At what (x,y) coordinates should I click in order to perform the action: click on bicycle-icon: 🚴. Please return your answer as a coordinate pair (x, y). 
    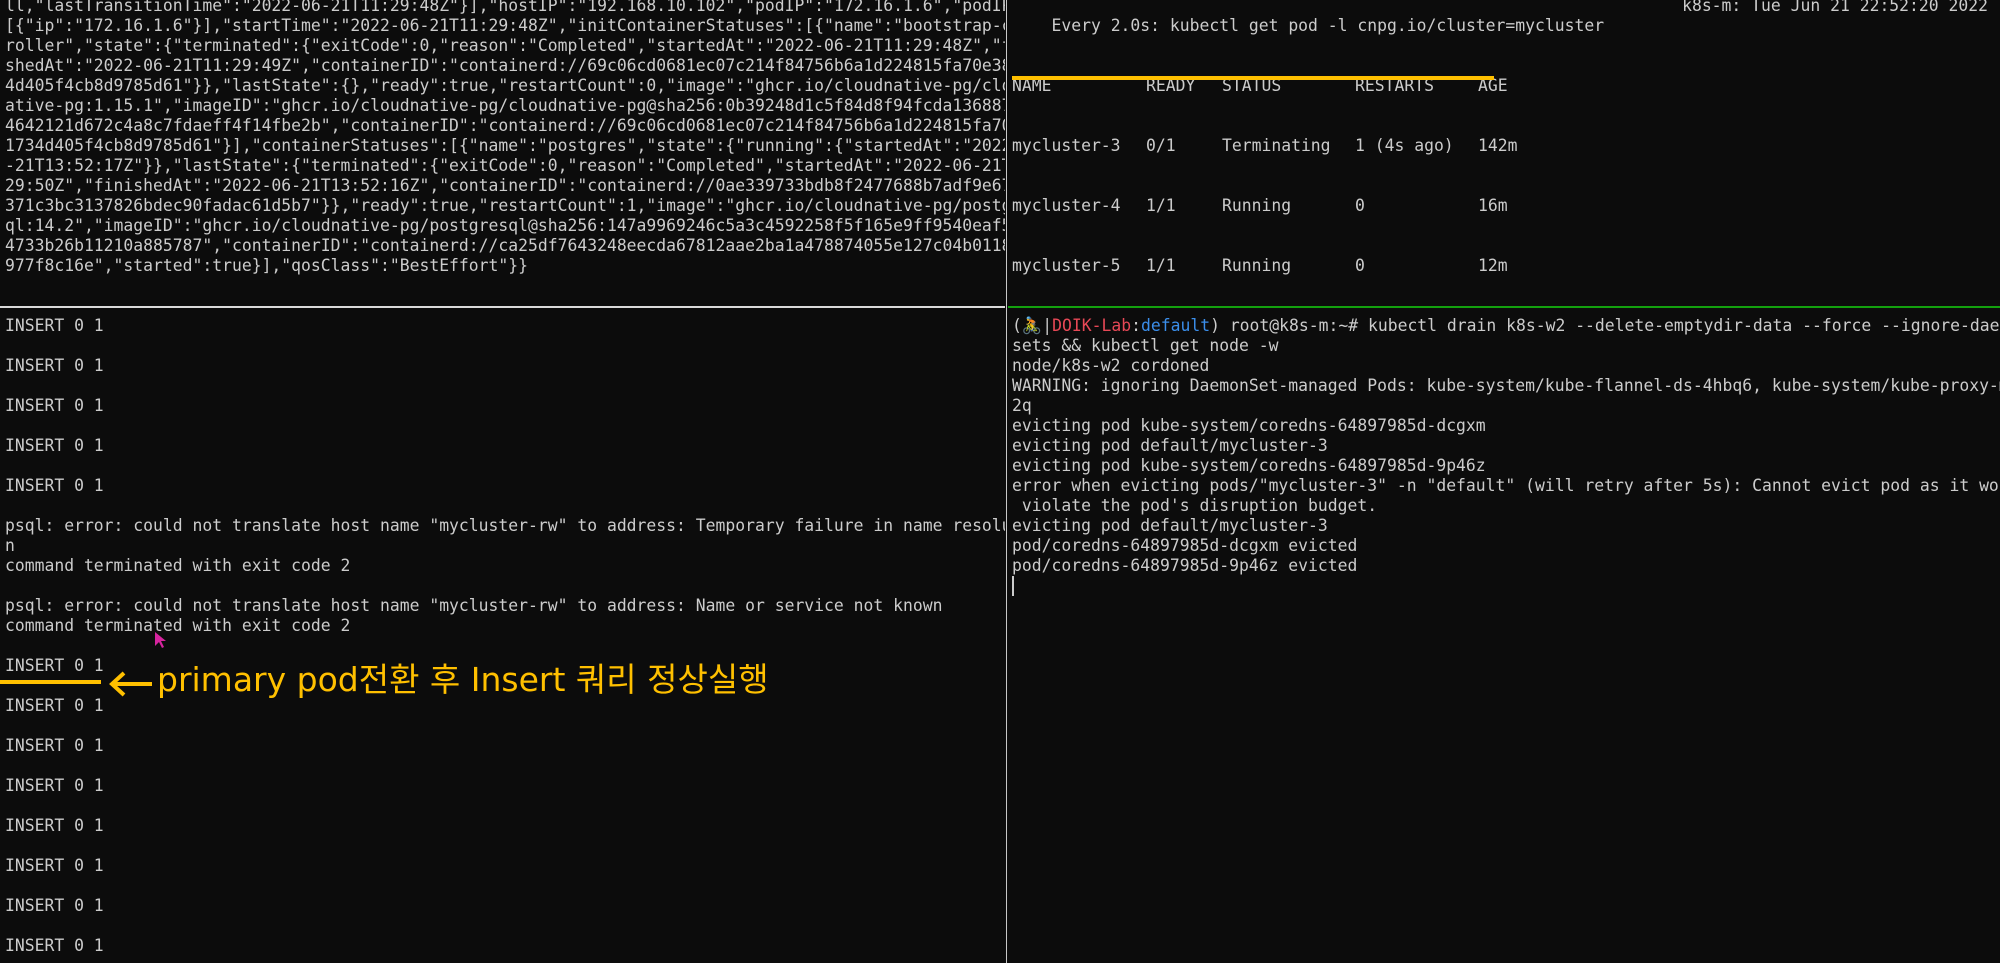
    Looking at the image, I should click on (1032, 325).